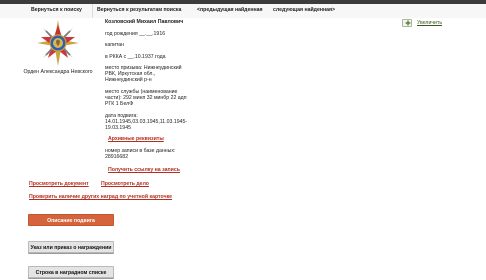 The height and width of the screenshot is (280, 486). Describe the element at coordinates (56, 10) in the screenshot. I see `back-to-search-link: Вернуться к поиску` at that location.